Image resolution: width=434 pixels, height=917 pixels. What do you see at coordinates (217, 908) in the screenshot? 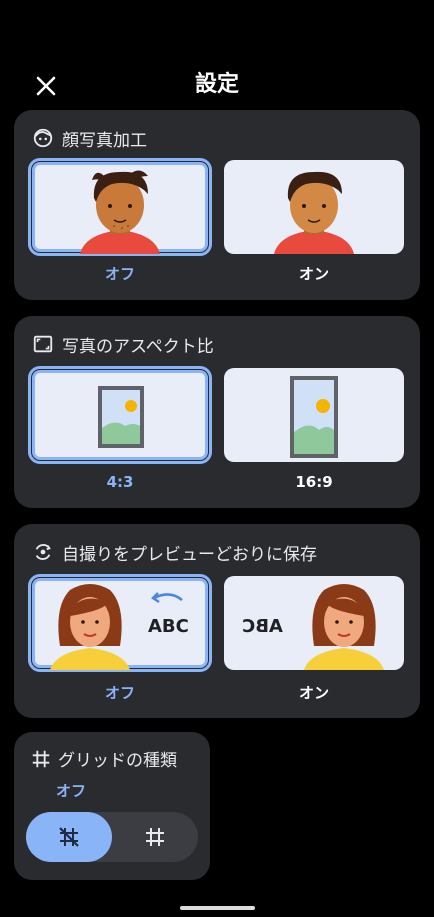
I see `home-indicator` at bounding box center [217, 908].